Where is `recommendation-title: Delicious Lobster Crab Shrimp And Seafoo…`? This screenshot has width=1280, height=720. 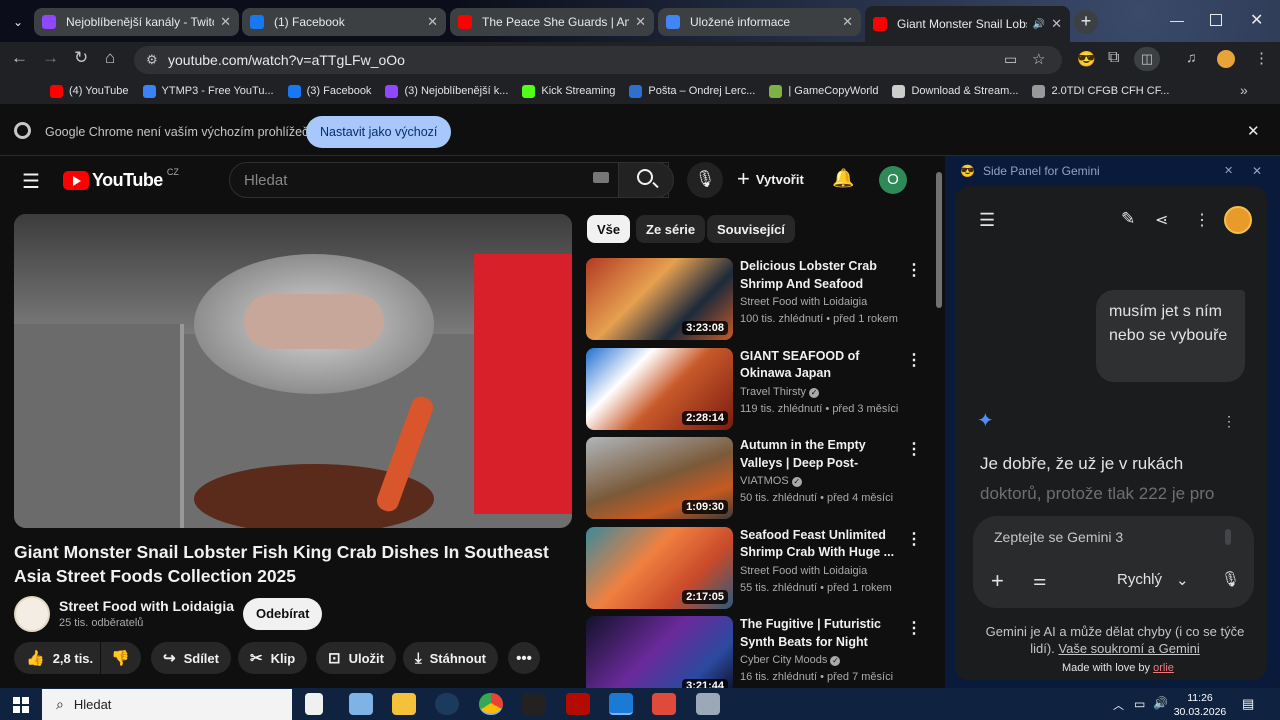
recommendation-title: Delicious Lobster Crab Shrimp And Seafoo… is located at coordinates (825, 276).